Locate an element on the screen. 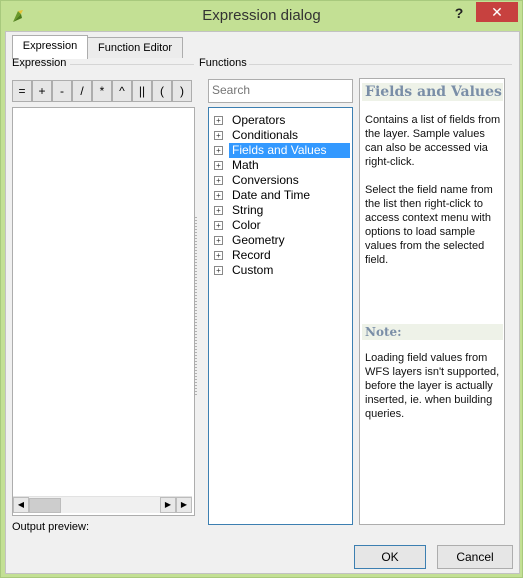  tab-expression: Expression is located at coordinates (50, 47).